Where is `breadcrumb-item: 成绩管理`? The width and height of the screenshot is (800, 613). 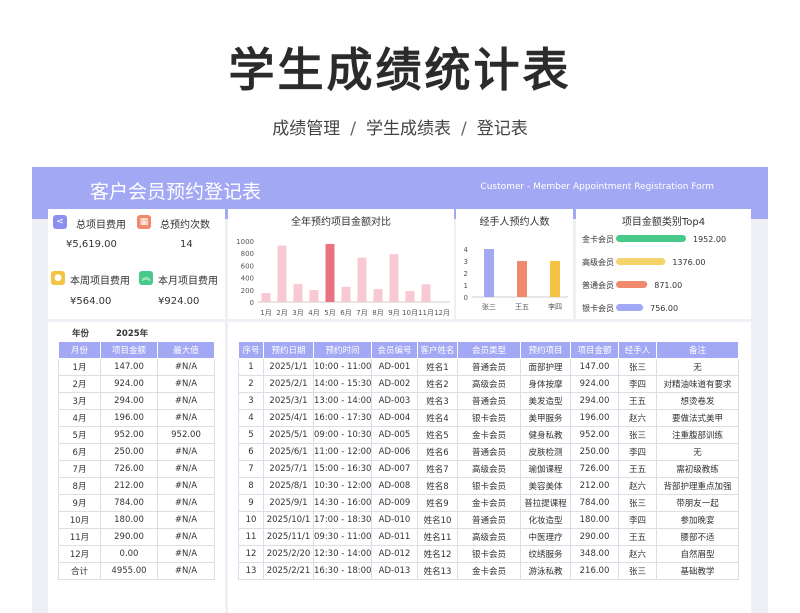 breadcrumb-item: 成绩管理 is located at coordinates (306, 129).